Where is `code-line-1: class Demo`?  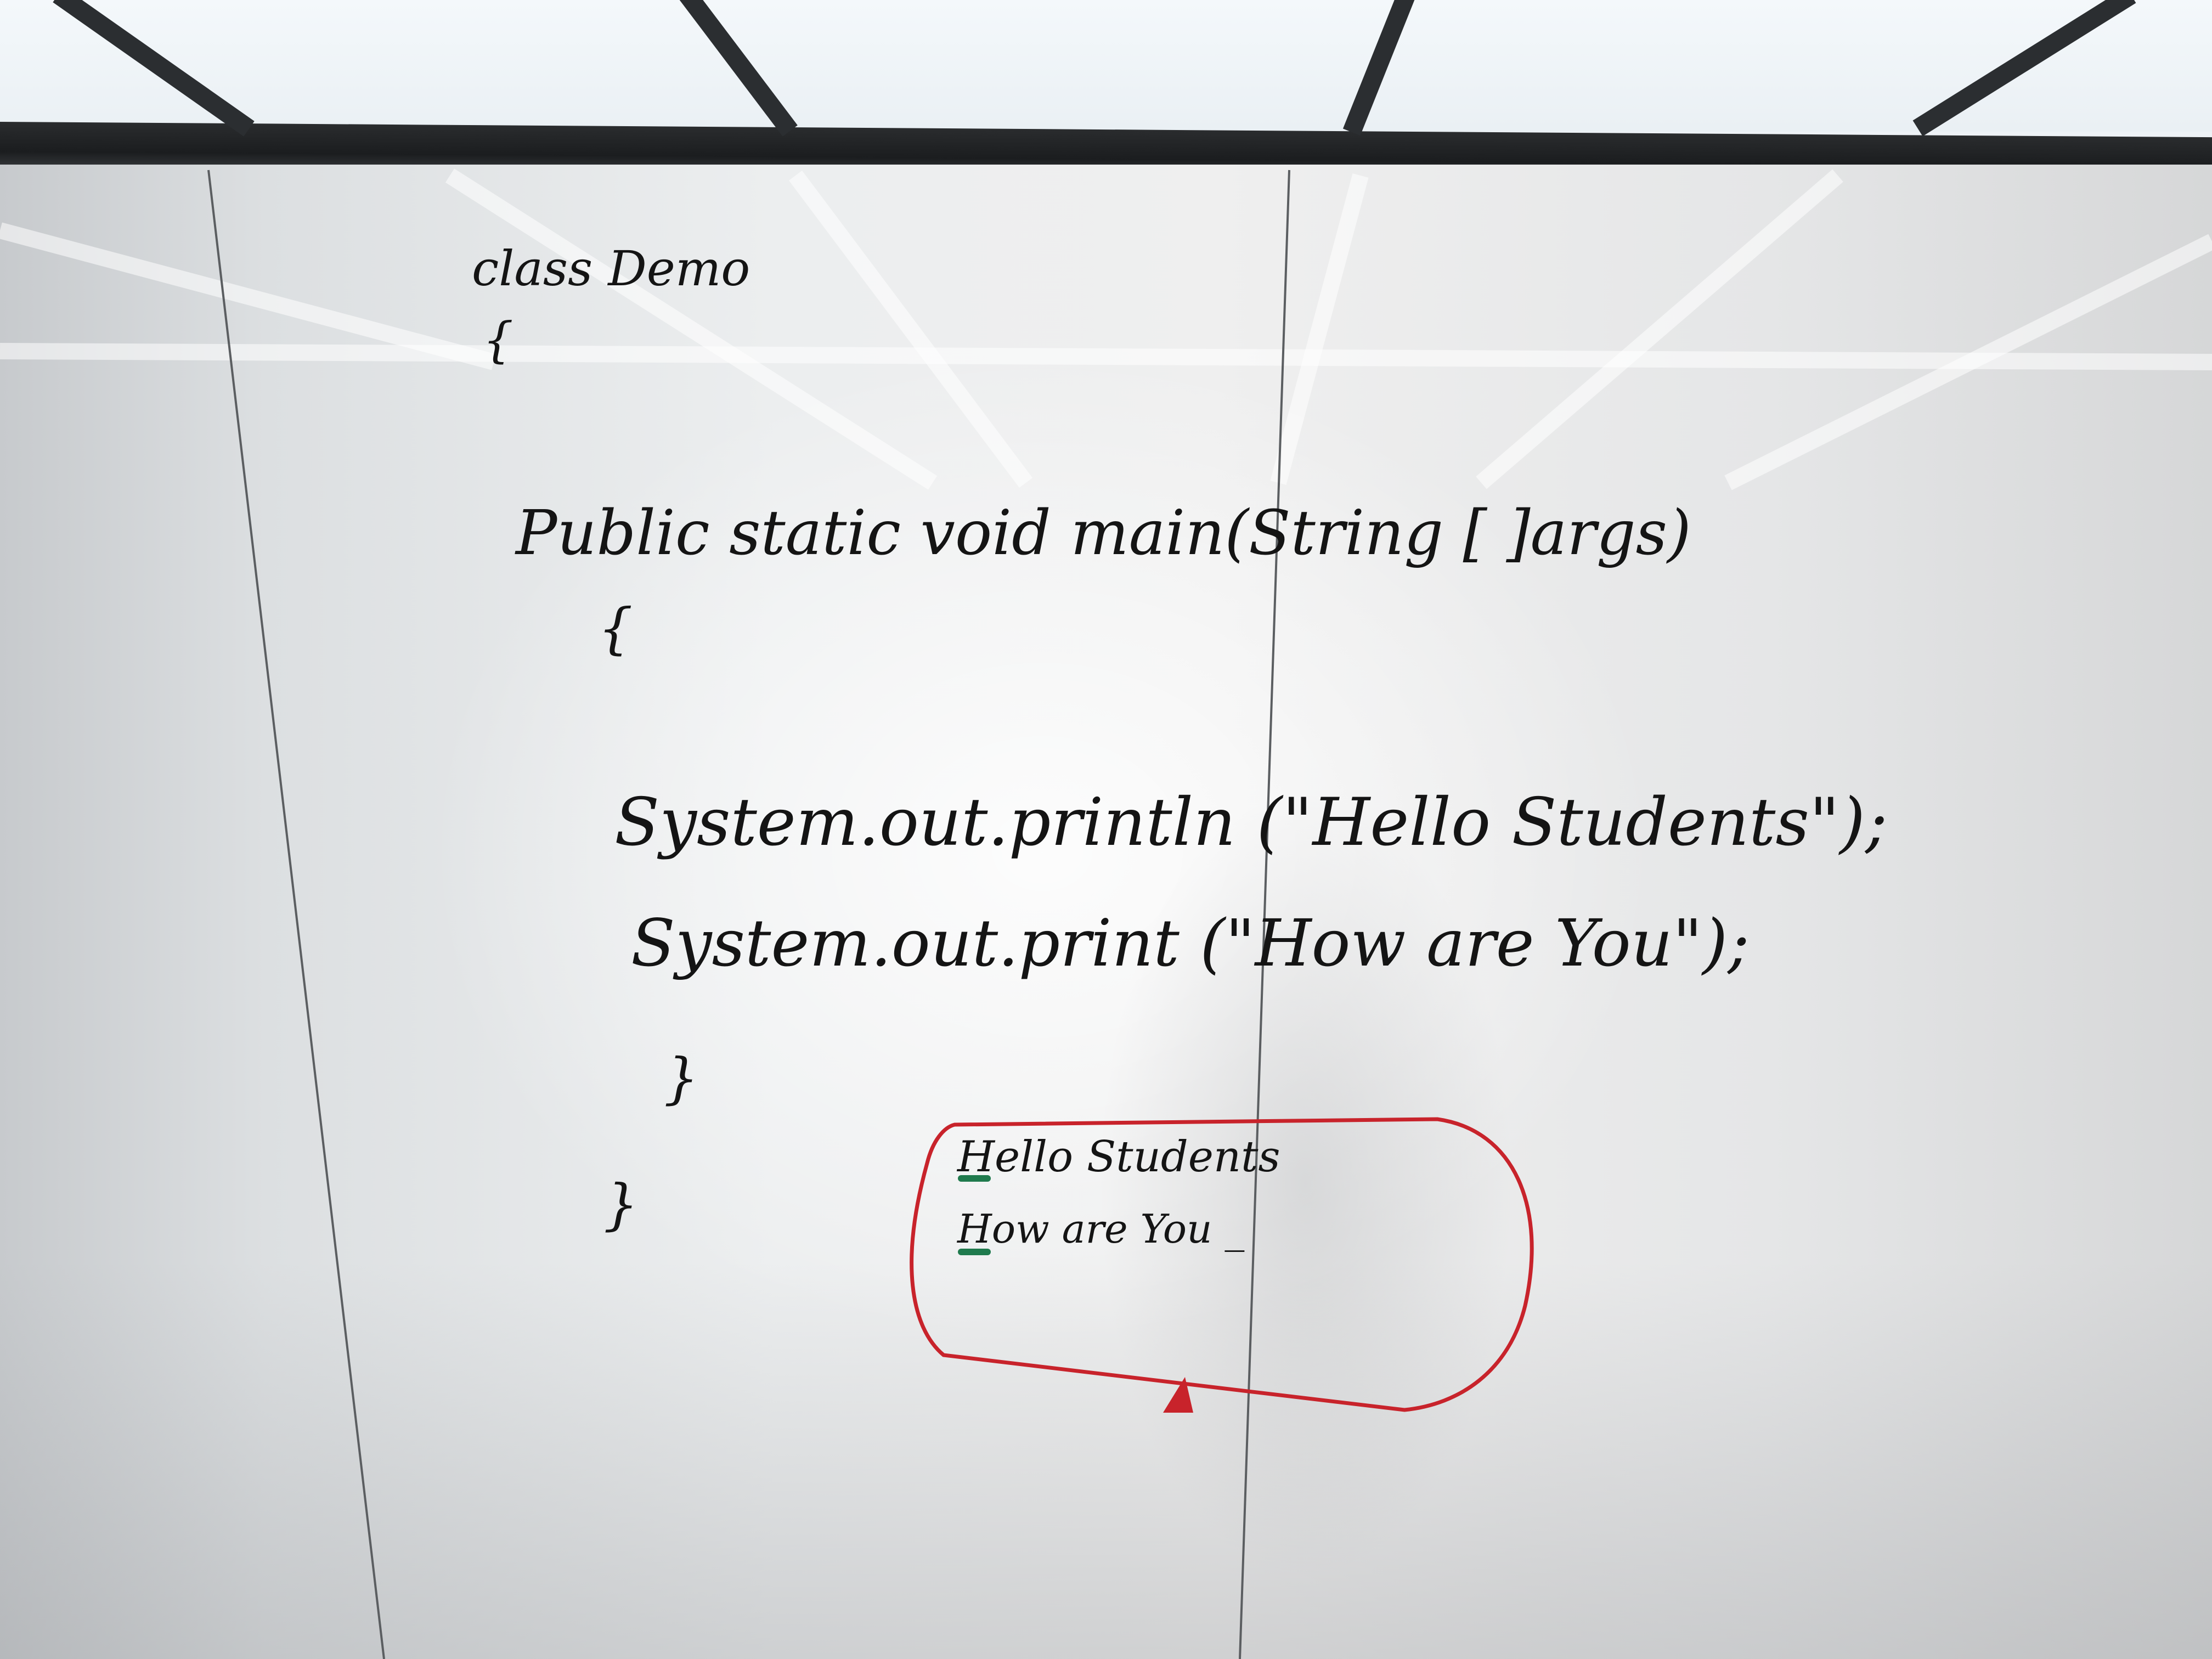 code-line-1: class Demo is located at coordinates (611, 268).